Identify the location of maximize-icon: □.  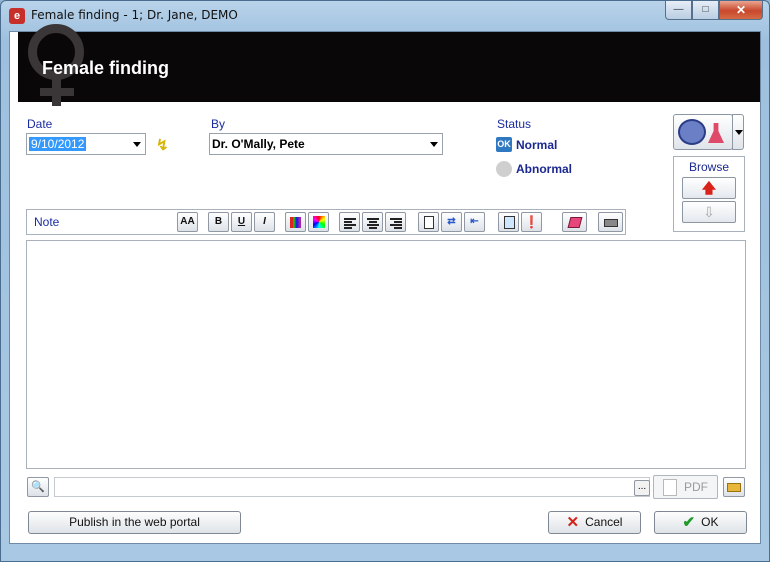
(705, 9).